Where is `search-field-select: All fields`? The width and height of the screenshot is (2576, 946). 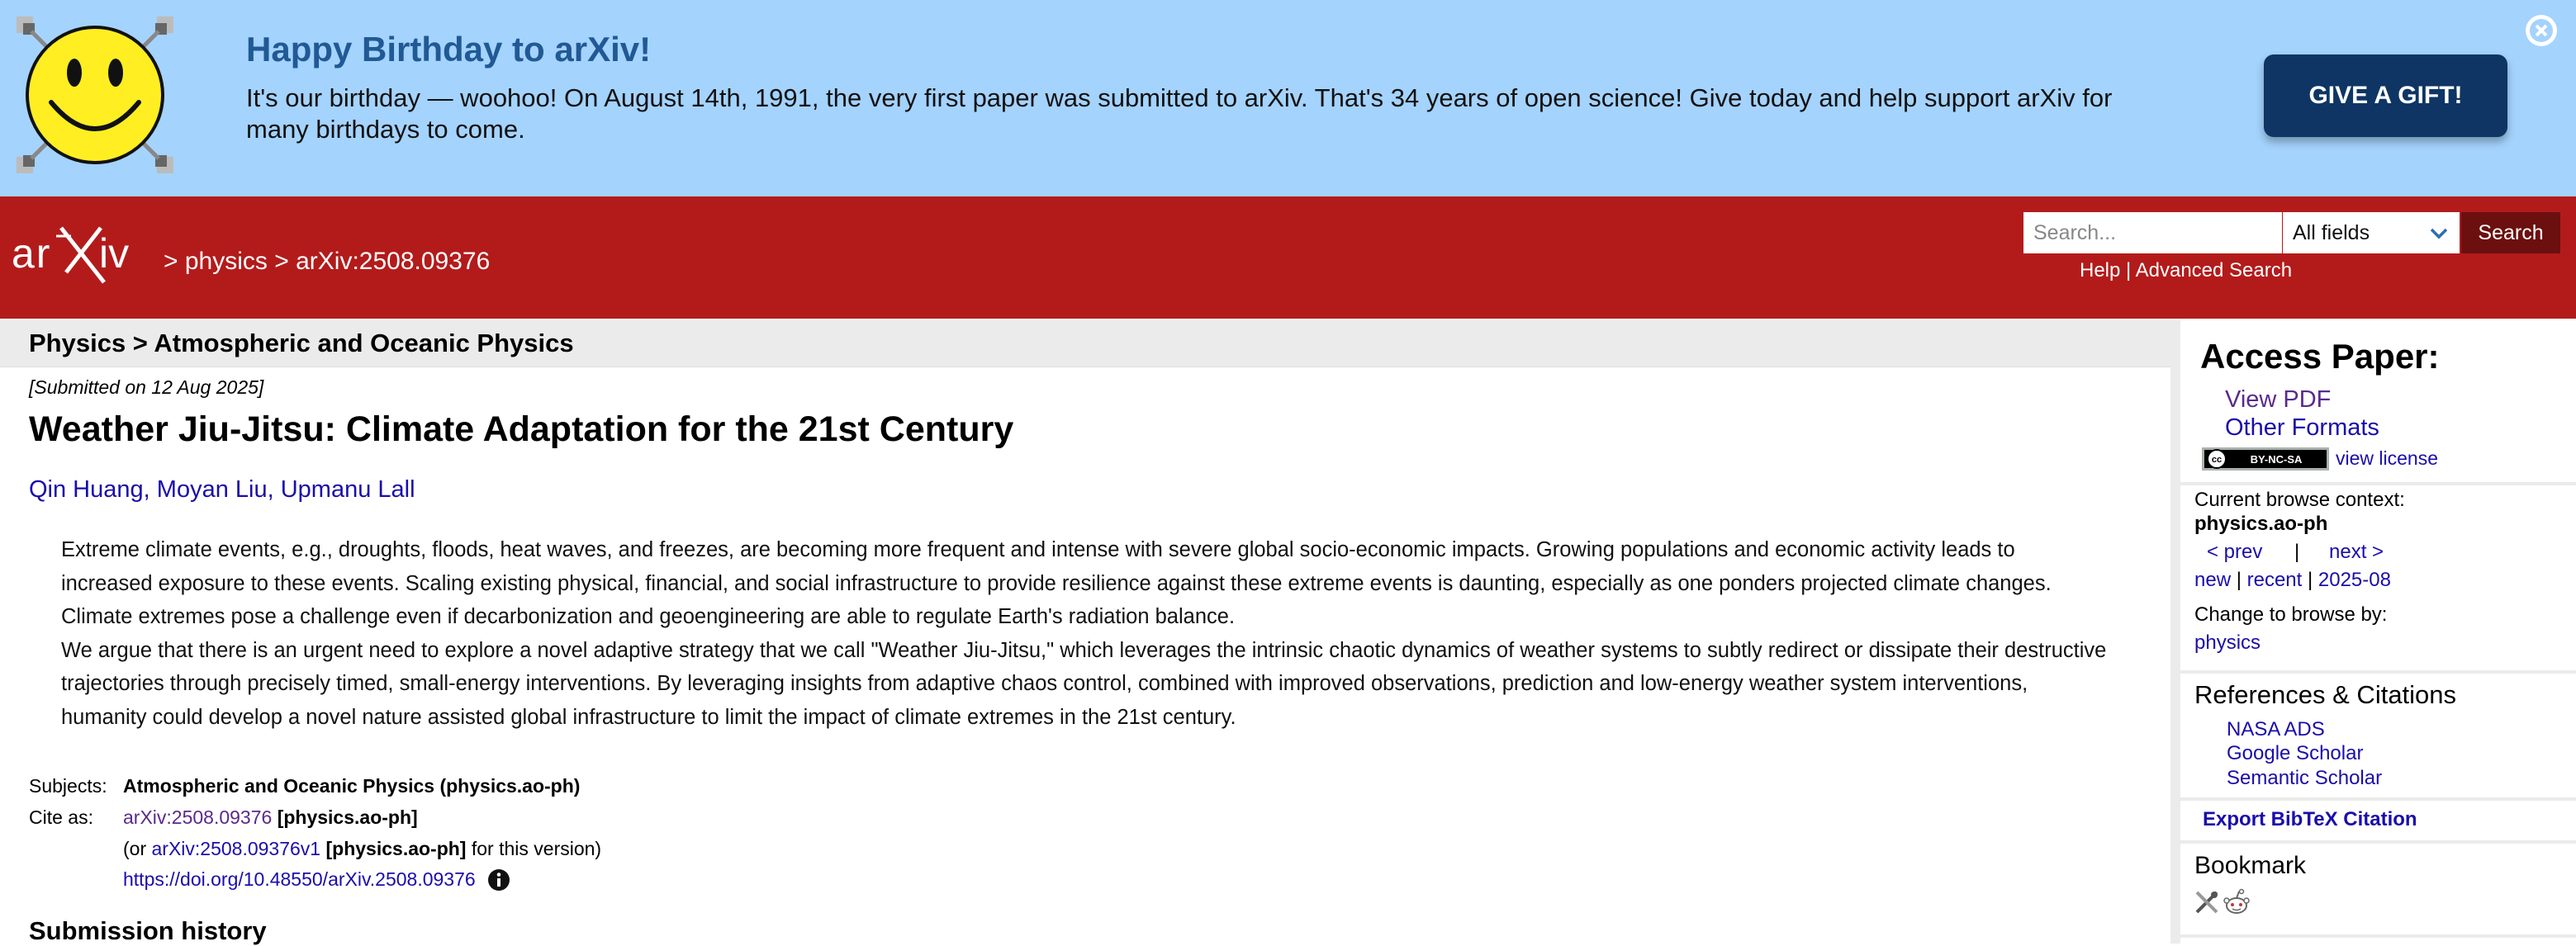 search-field-select: All fields is located at coordinates (2371, 232).